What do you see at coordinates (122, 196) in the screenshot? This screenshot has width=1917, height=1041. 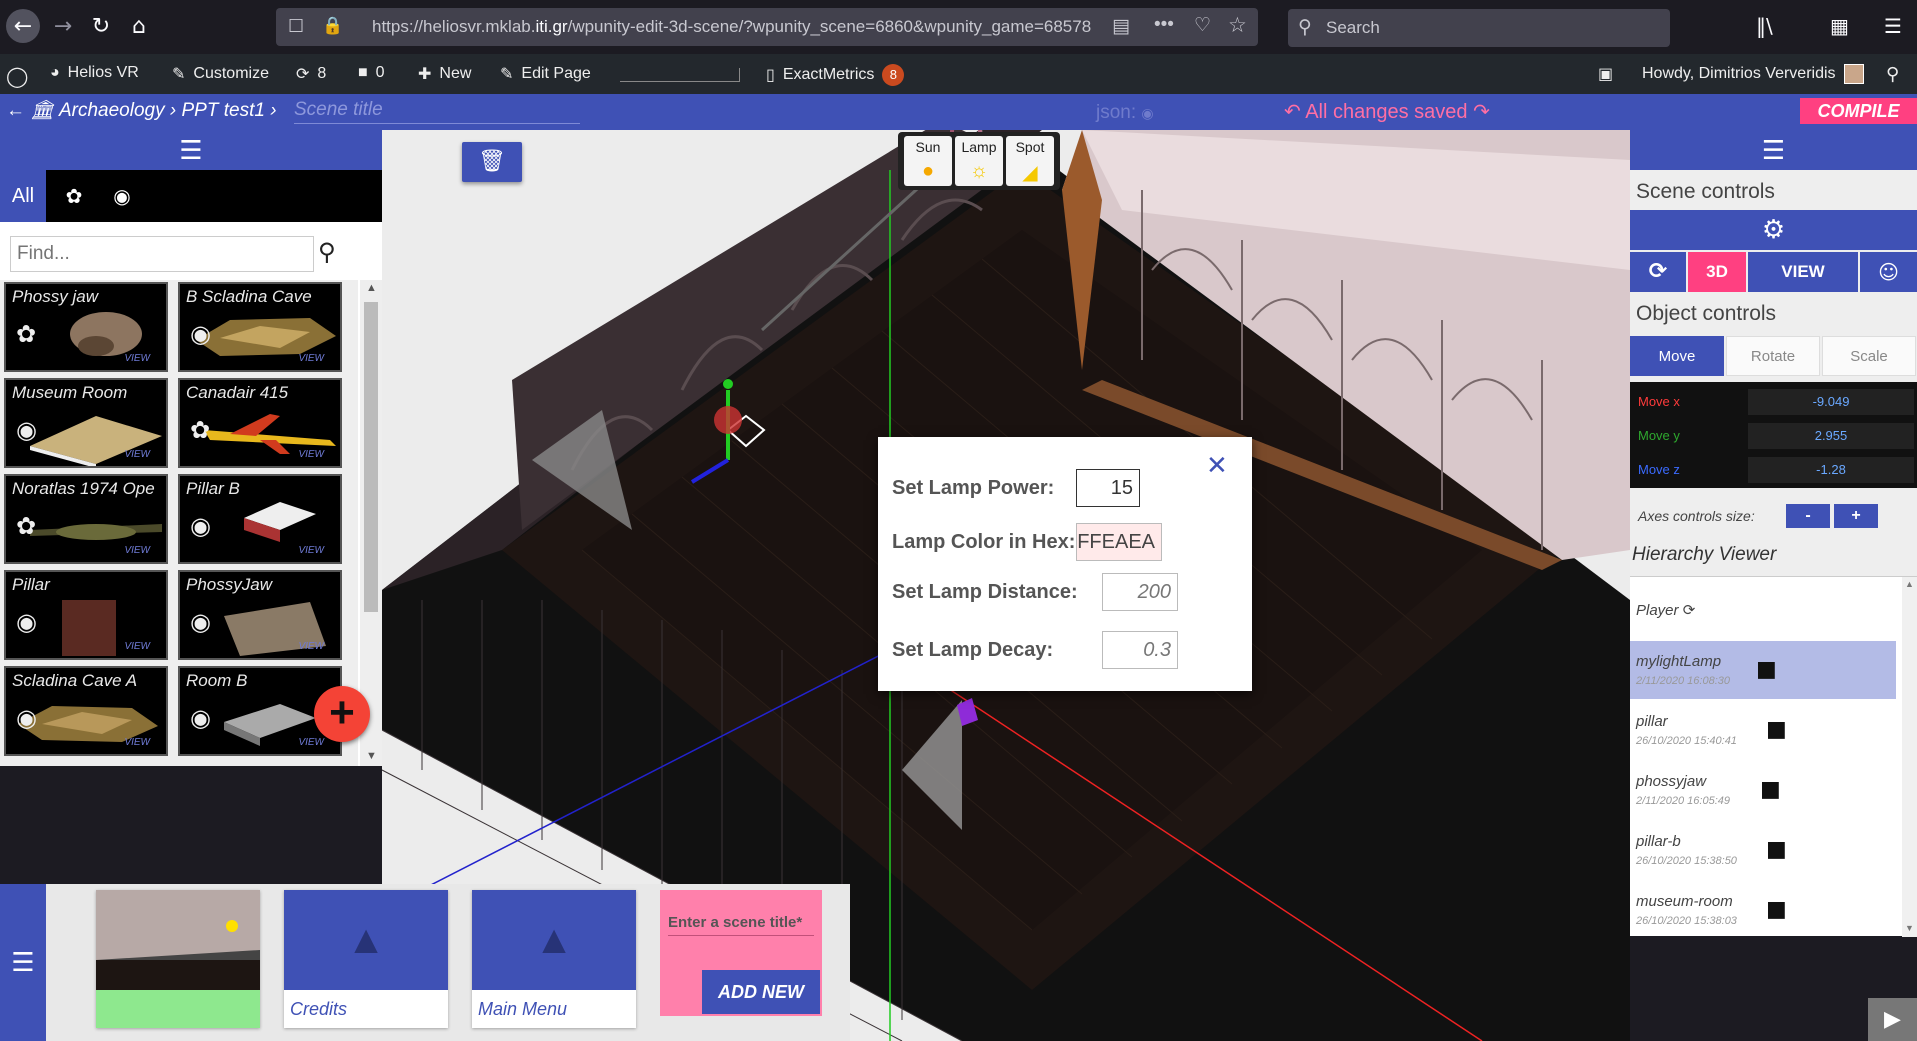 I see `pin-icon: ◉` at bounding box center [122, 196].